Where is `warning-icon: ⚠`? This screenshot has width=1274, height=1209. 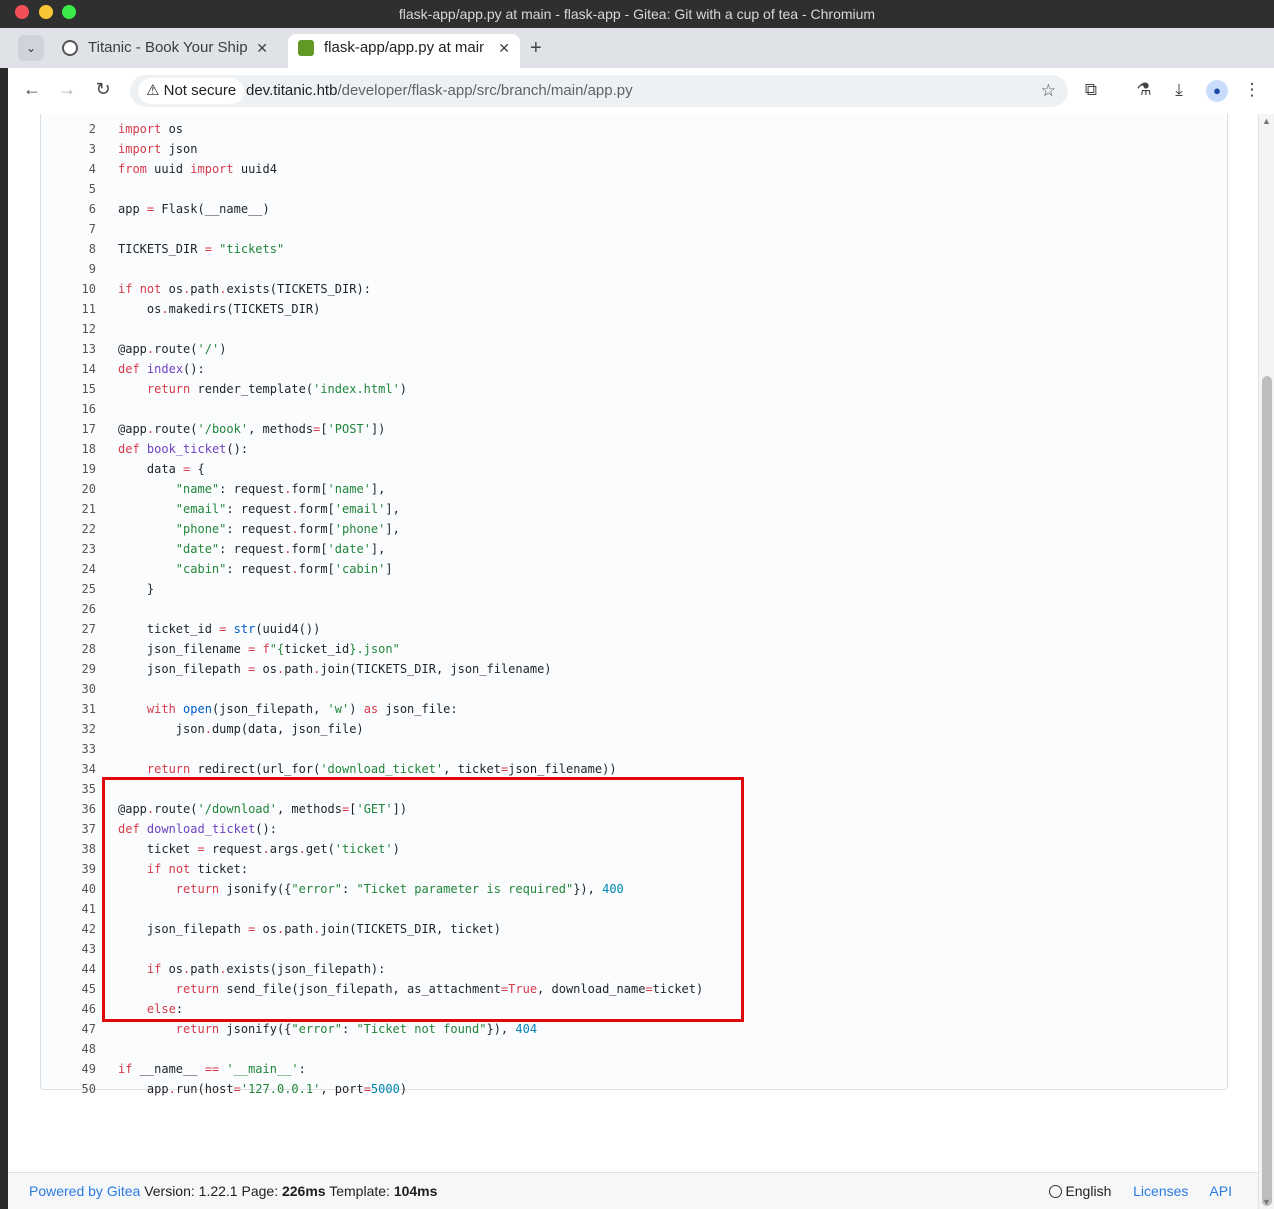 warning-icon: ⚠ is located at coordinates (153, 90).